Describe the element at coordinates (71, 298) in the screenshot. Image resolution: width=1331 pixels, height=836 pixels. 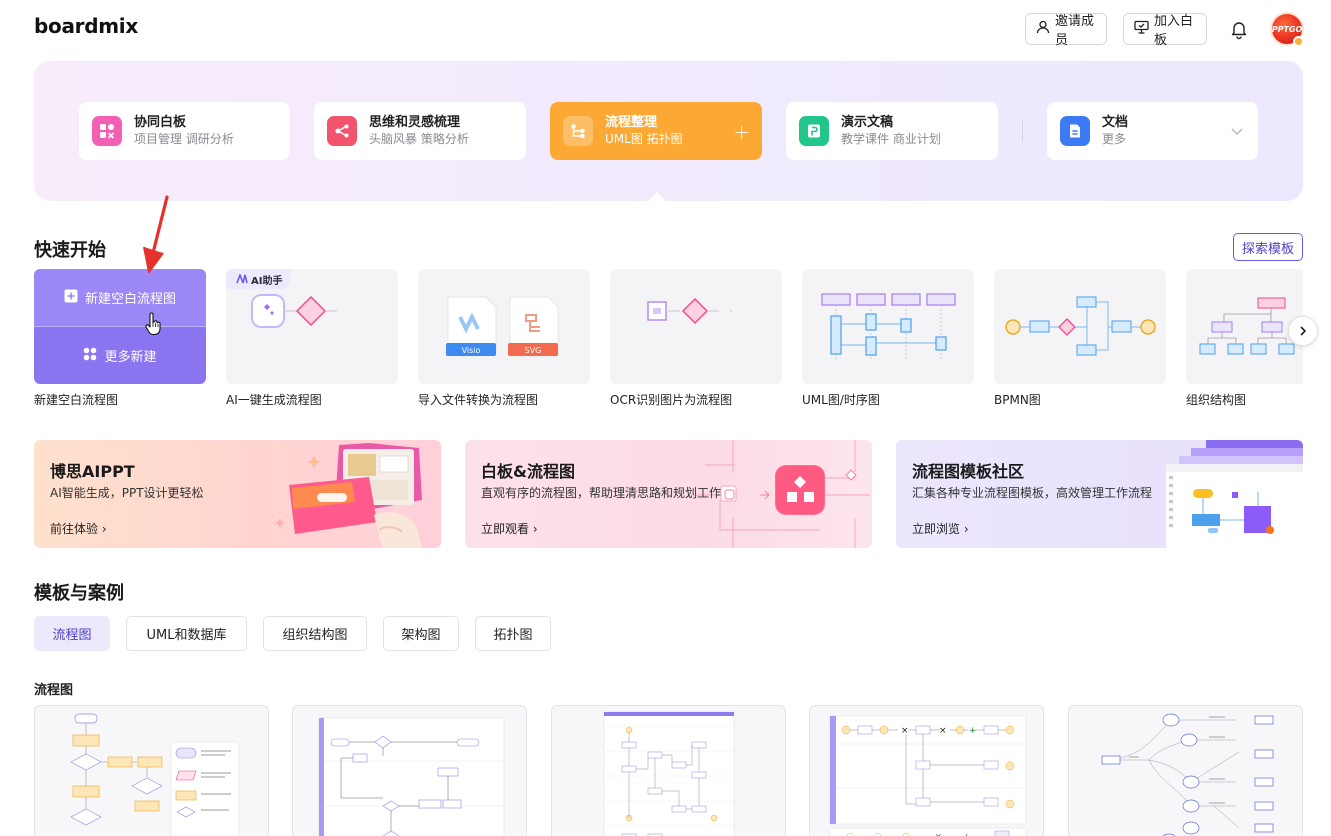
I see `plus-square-icon` at that location.